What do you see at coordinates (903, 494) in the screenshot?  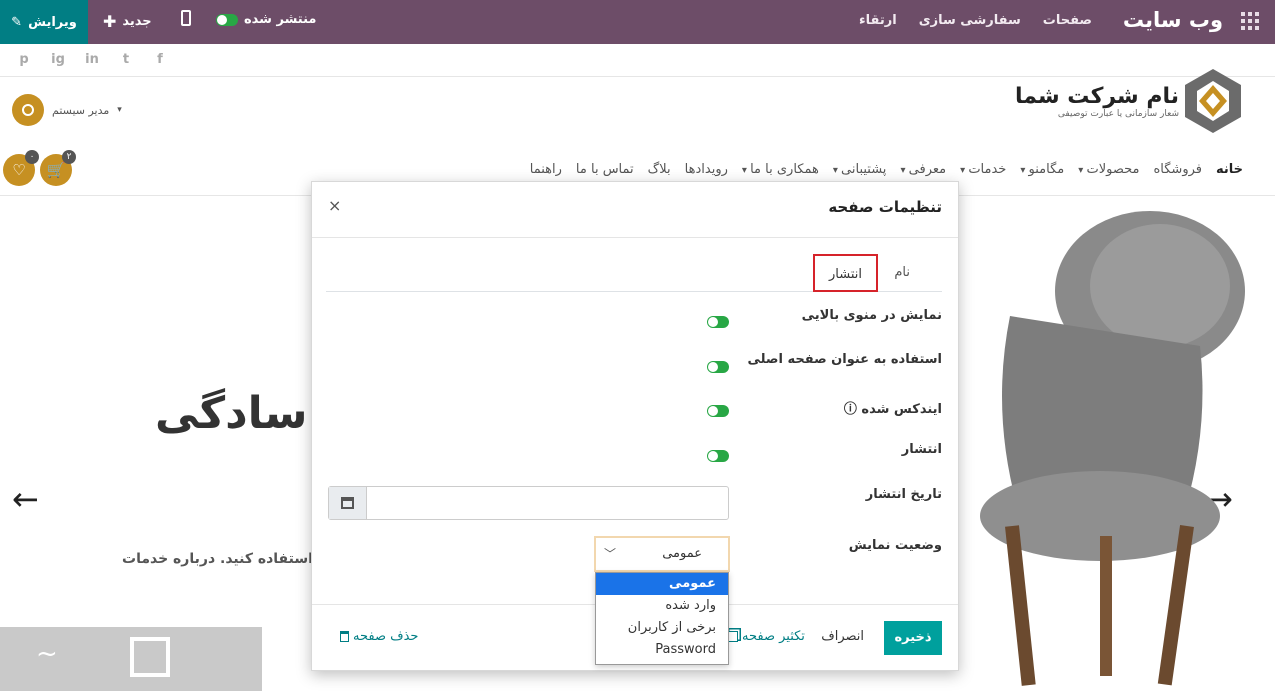 I see `publish-date-label: تاریخ انتشار` at bounding box center [903, 494].